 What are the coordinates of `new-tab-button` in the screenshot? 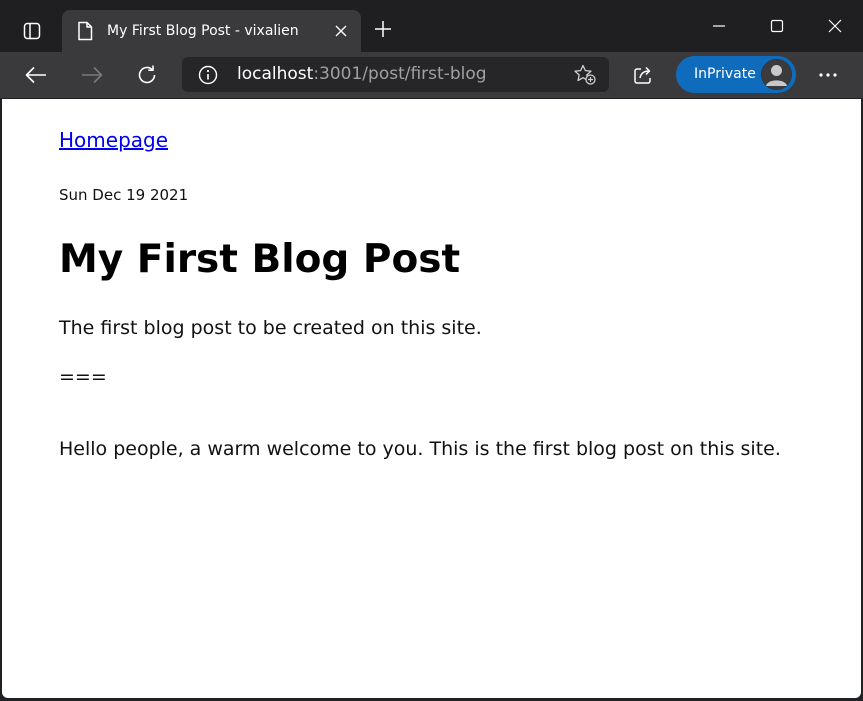 It's located at (383, 29).